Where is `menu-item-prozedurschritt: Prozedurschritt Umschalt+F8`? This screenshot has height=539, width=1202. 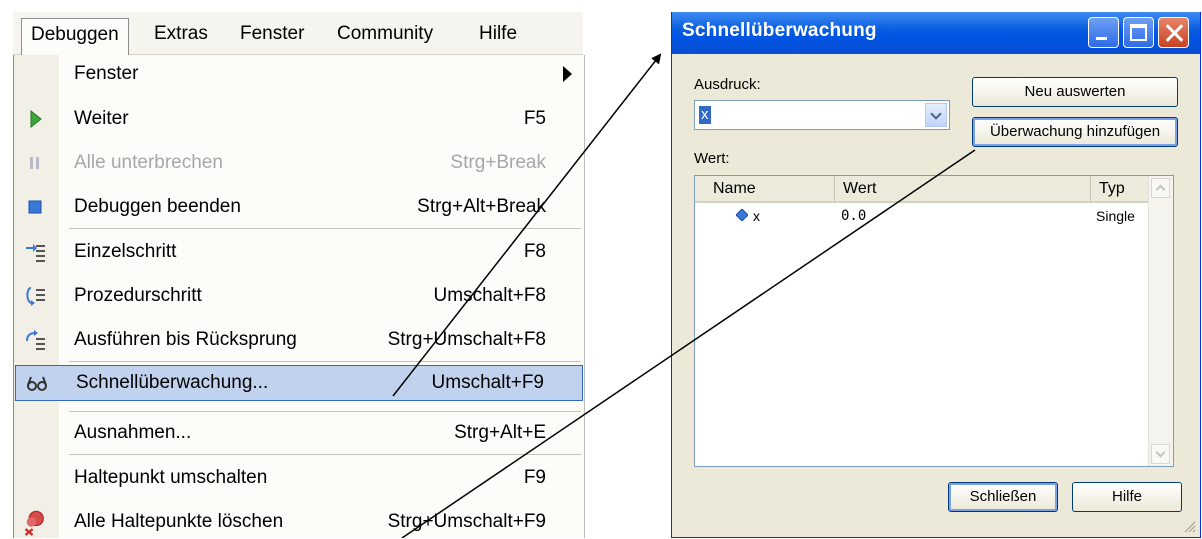
menu-item-prozedurschritt: Prozedurschritt Umschalt+F8 is located at coordinates (299, 296).